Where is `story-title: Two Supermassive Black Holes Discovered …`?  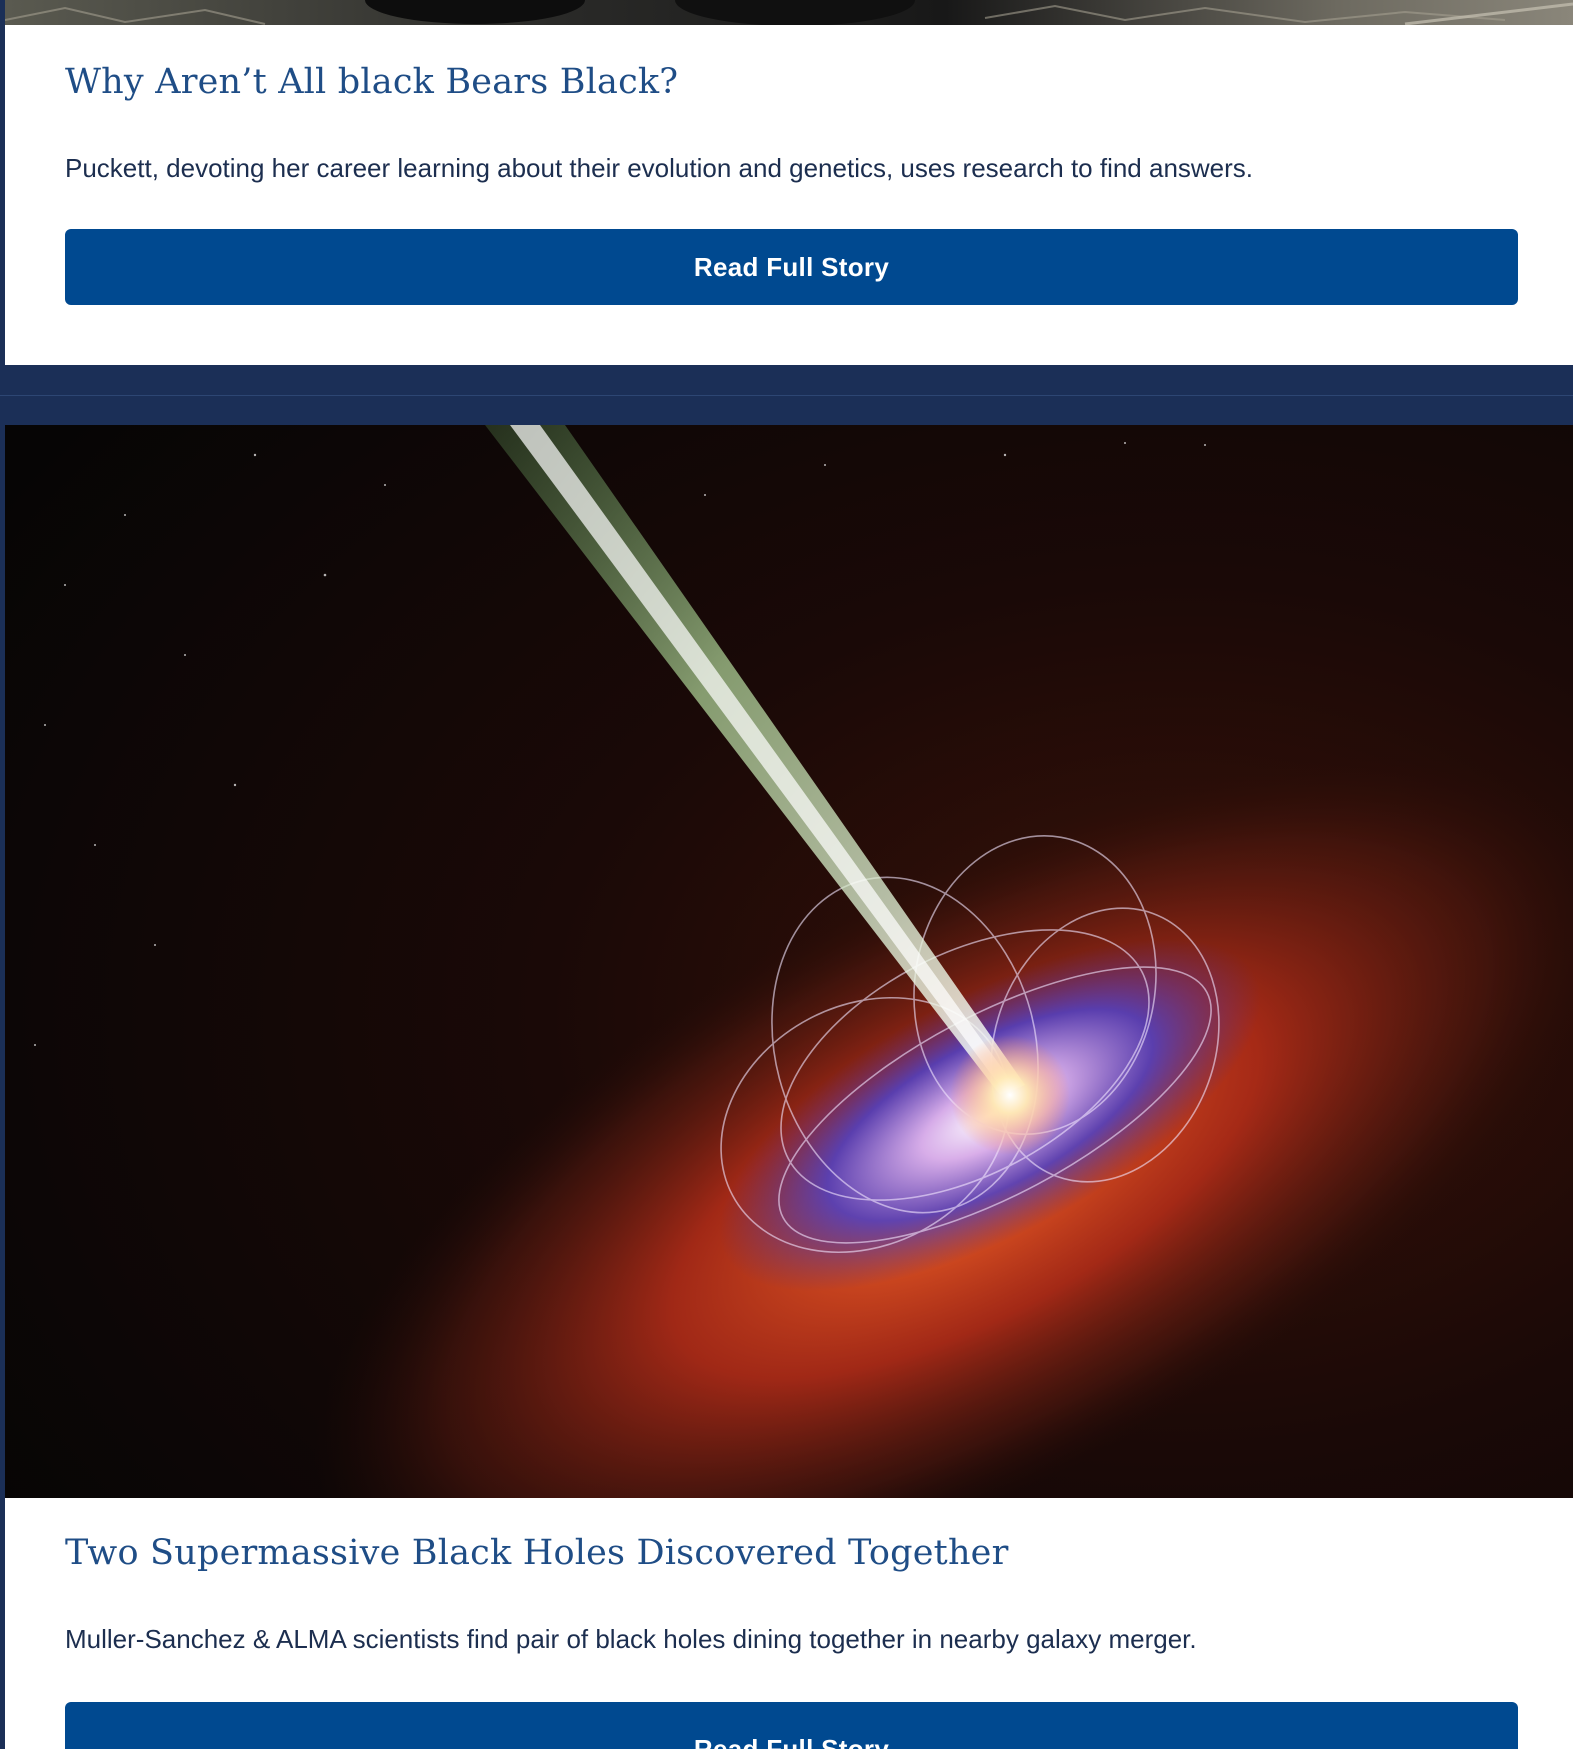
story-title: Two Supermassive Black Holes Discovered … is located at coordinates (537, 1553).